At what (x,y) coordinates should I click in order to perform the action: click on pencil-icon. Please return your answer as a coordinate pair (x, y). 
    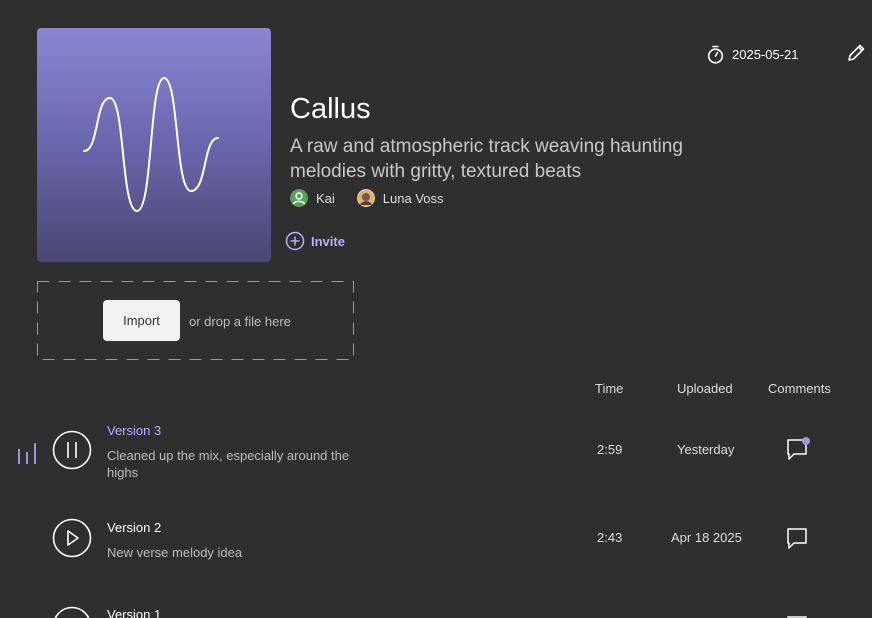
    Looking at the image, I should click on (856, 52).